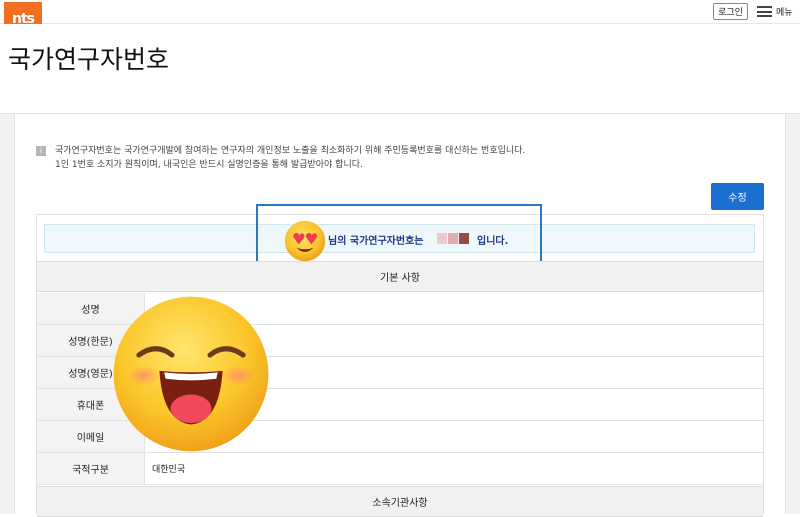  Describe the element at coordinates (764, 11) in the screenshot. I see `hamburger-icon` at that location.